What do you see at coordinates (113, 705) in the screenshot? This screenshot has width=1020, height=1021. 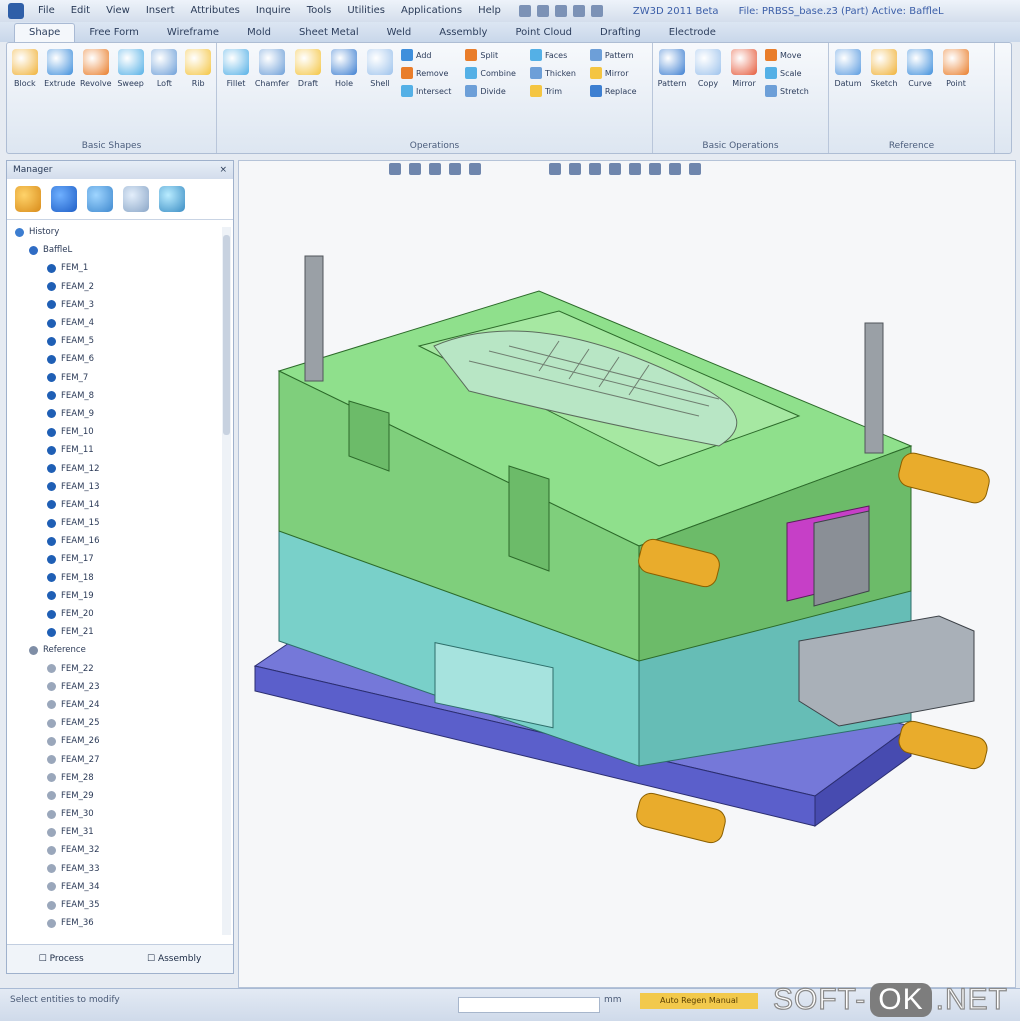 I see `tree-item: FEAM_24` at bounding box center [113, 705].